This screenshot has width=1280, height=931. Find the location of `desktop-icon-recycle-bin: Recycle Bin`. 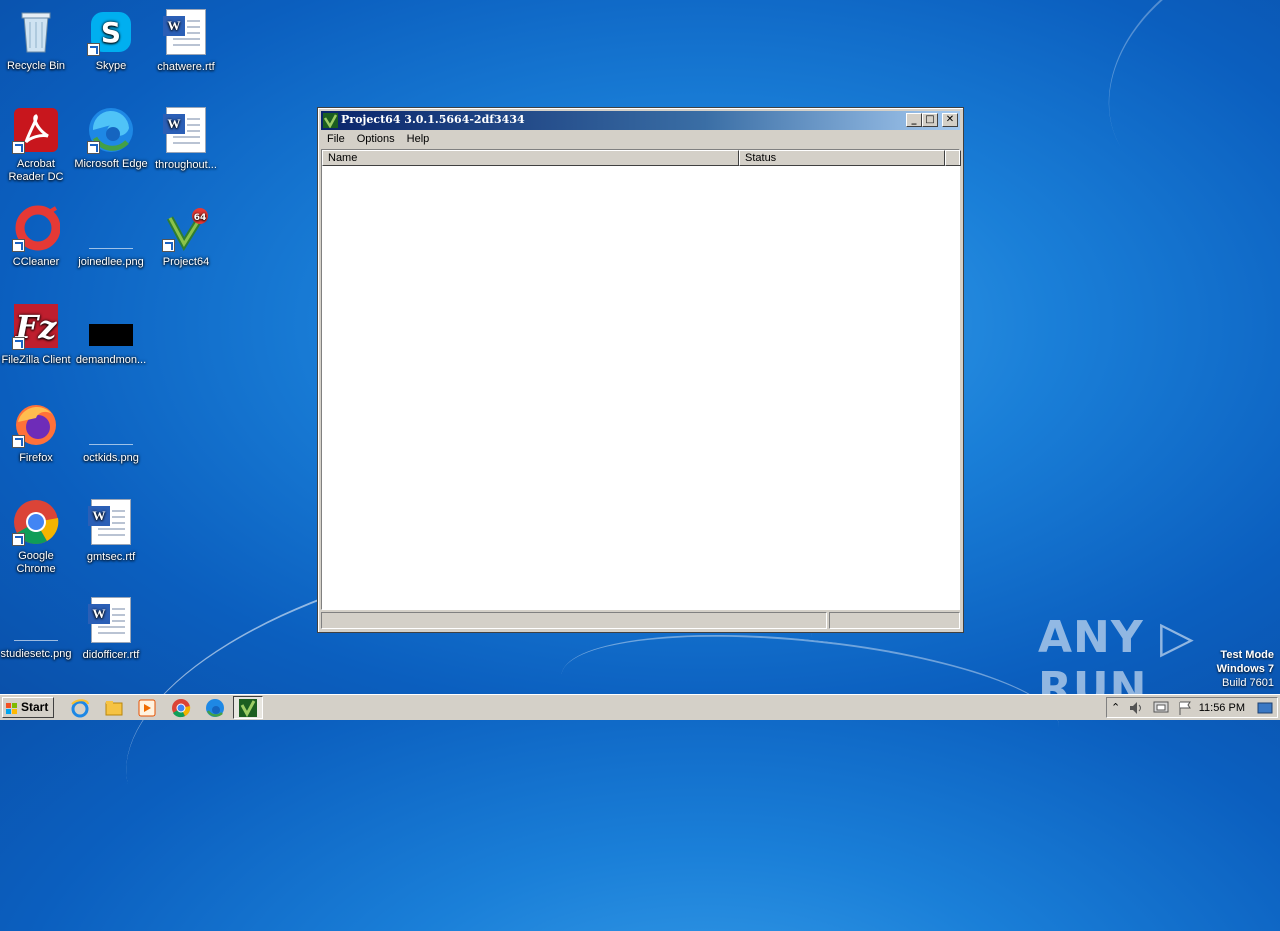

desktop-icon-recycle-bin: Recycle Bin is located at coordinates (37, 40).